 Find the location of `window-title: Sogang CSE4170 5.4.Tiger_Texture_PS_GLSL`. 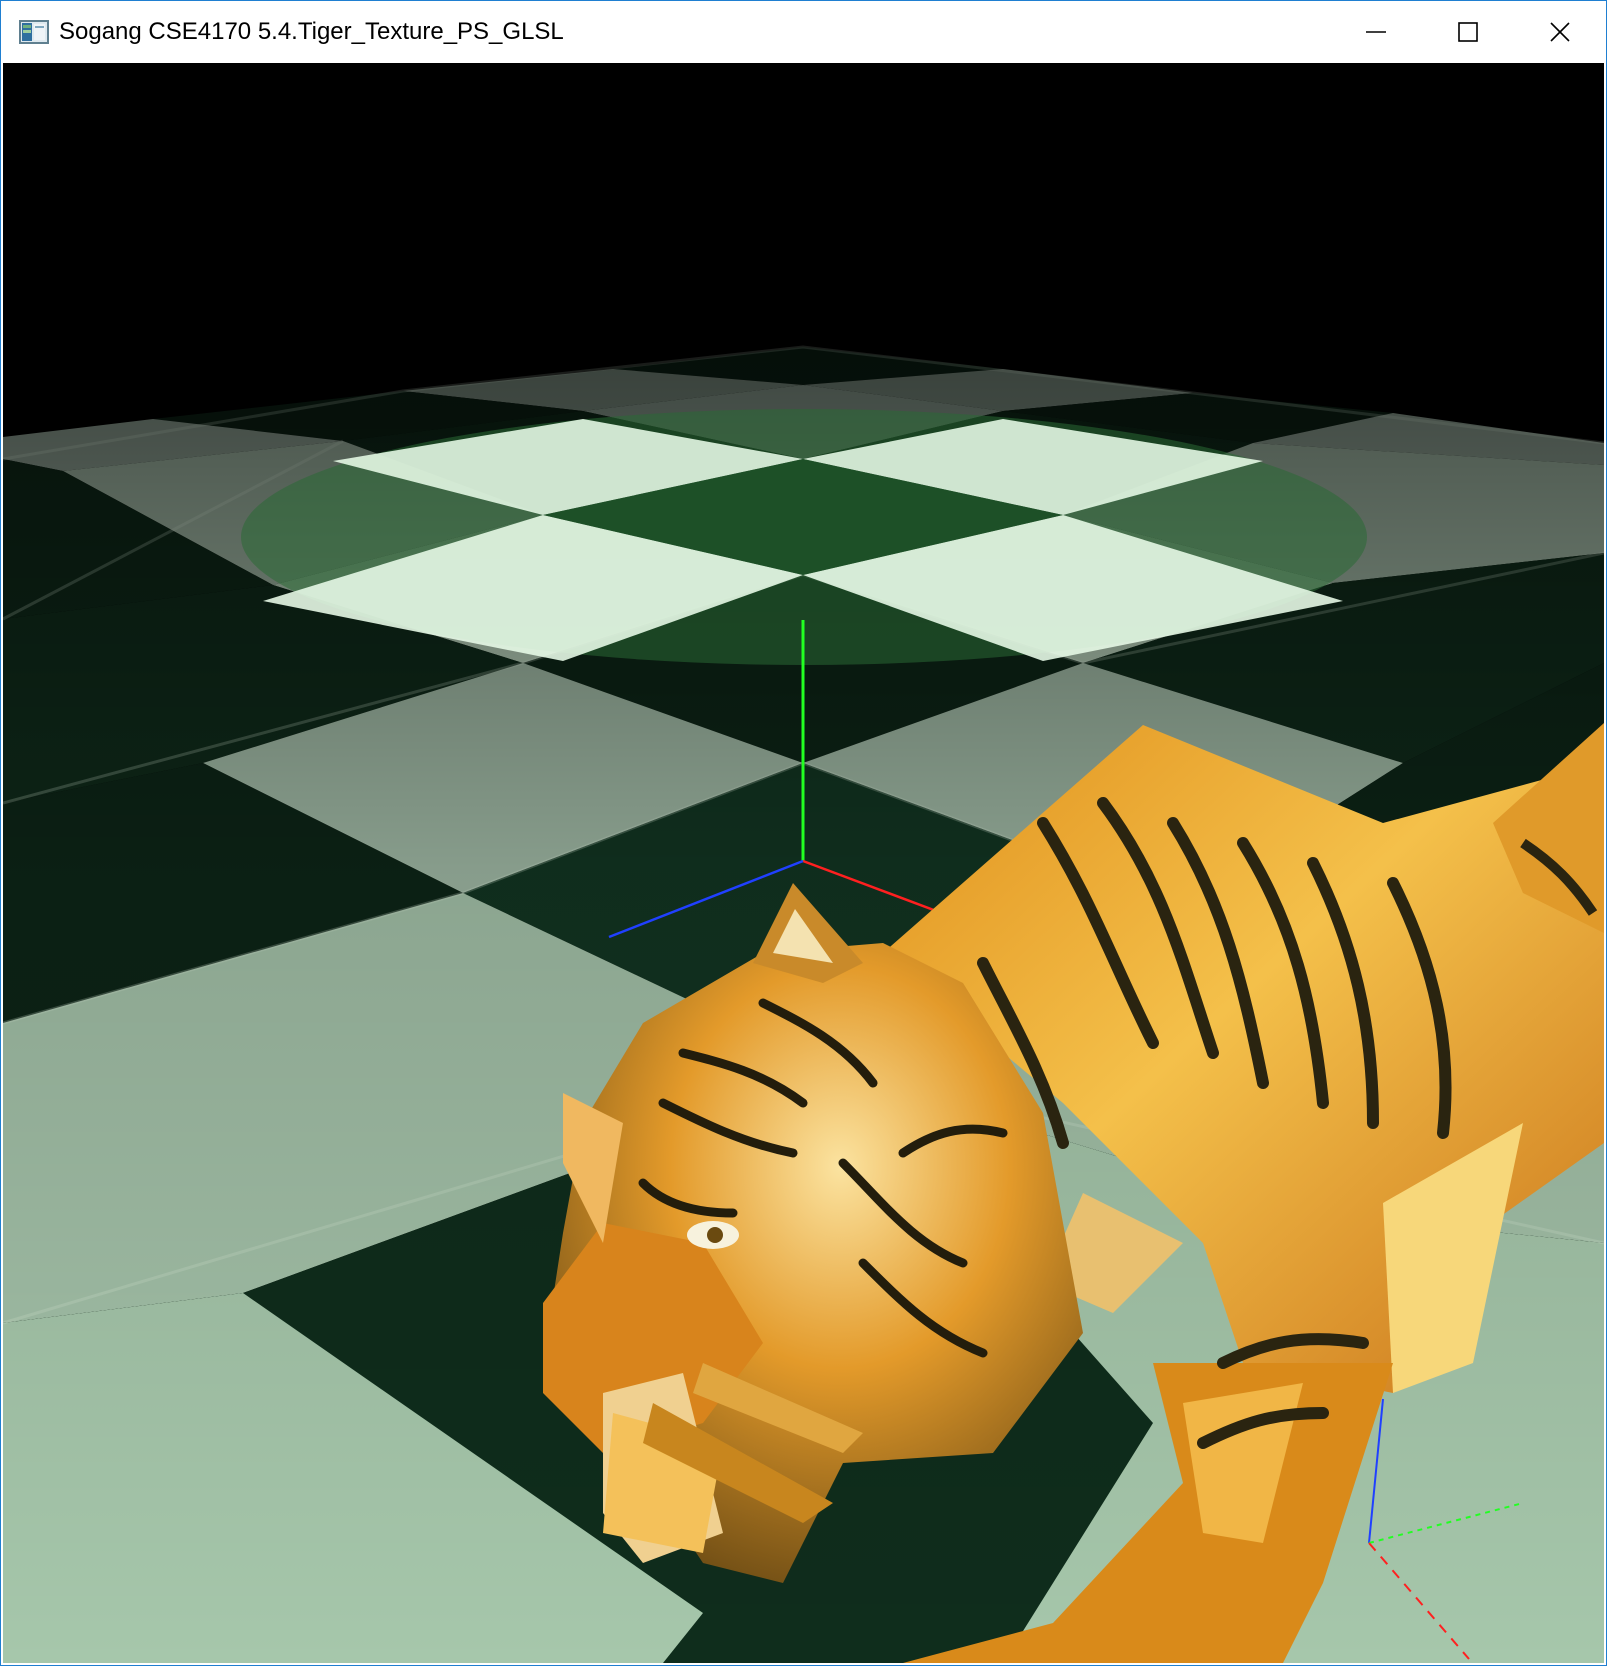

window-title: Sogang CSE4170 5.4.Tiger_Texture_PS_GLSL is located at coordinates (311, 31).